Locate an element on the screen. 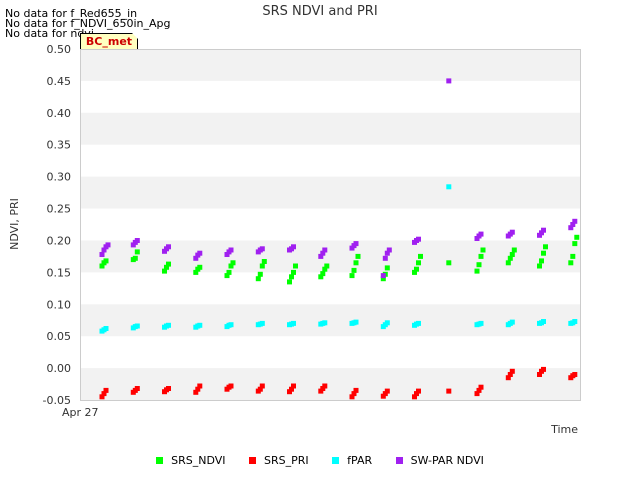 Image resolution: width=640 pixels, height=480 pixels. y-tick-label: 0.40 is located at coordinates (59, 113).